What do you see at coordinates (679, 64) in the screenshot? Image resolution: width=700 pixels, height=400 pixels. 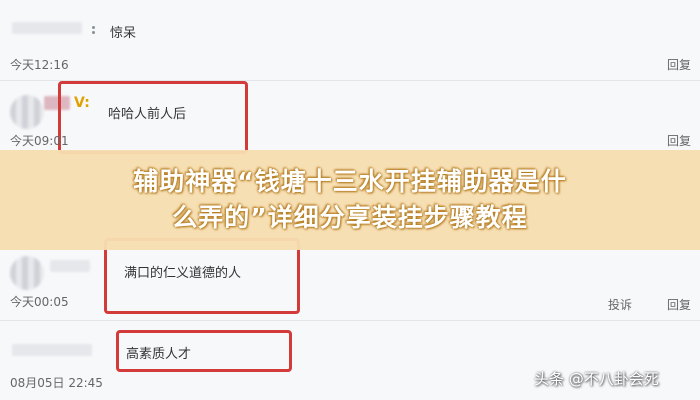 I see `reply-button-1: 回复` at bounding box center [679, 64].